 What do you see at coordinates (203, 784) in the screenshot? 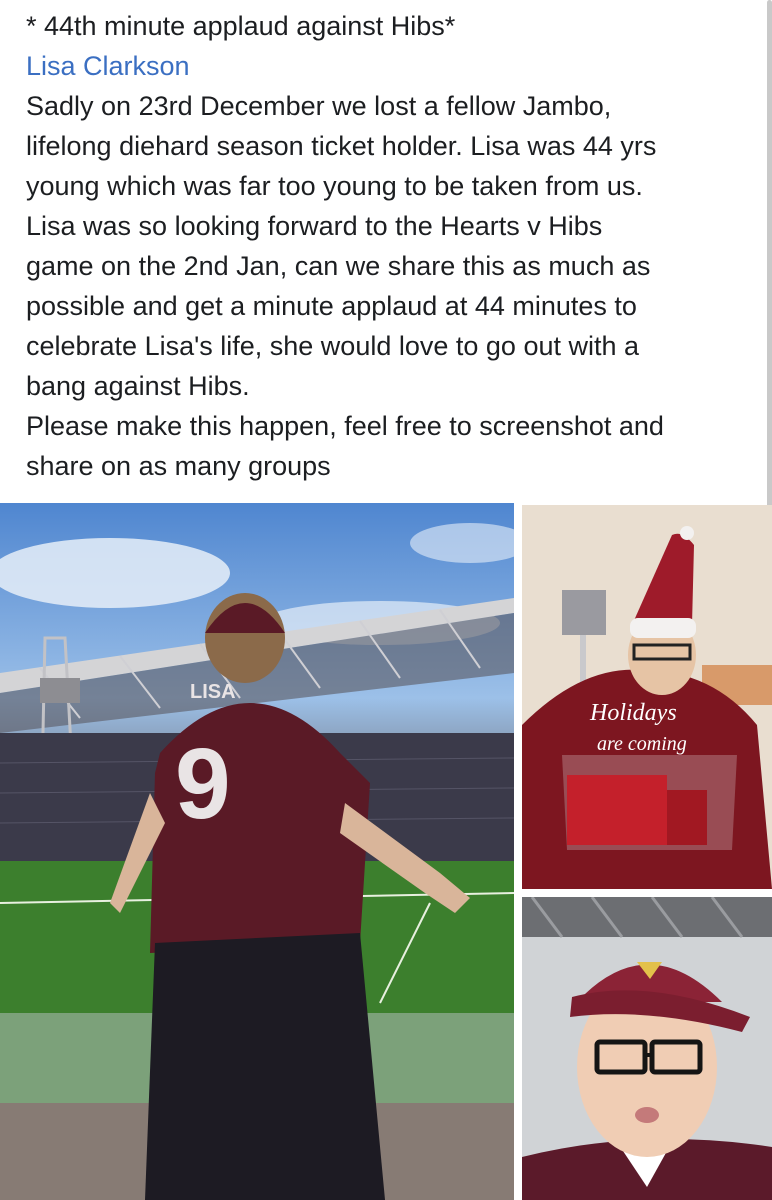
I see `shirt-number: 9` at bounding box center [203, 784].